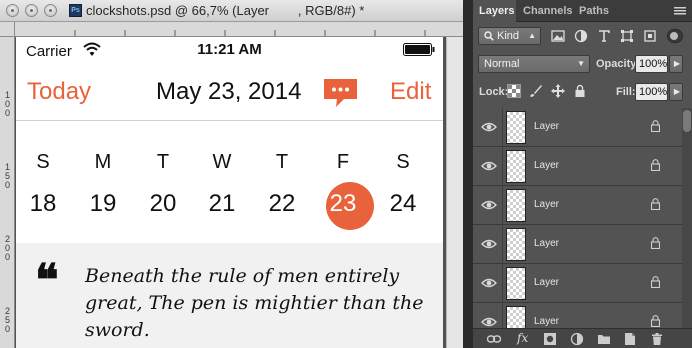 The width and height of the screenshot is (692, 348). I want to click on filter-toggle, so click(675, 36).